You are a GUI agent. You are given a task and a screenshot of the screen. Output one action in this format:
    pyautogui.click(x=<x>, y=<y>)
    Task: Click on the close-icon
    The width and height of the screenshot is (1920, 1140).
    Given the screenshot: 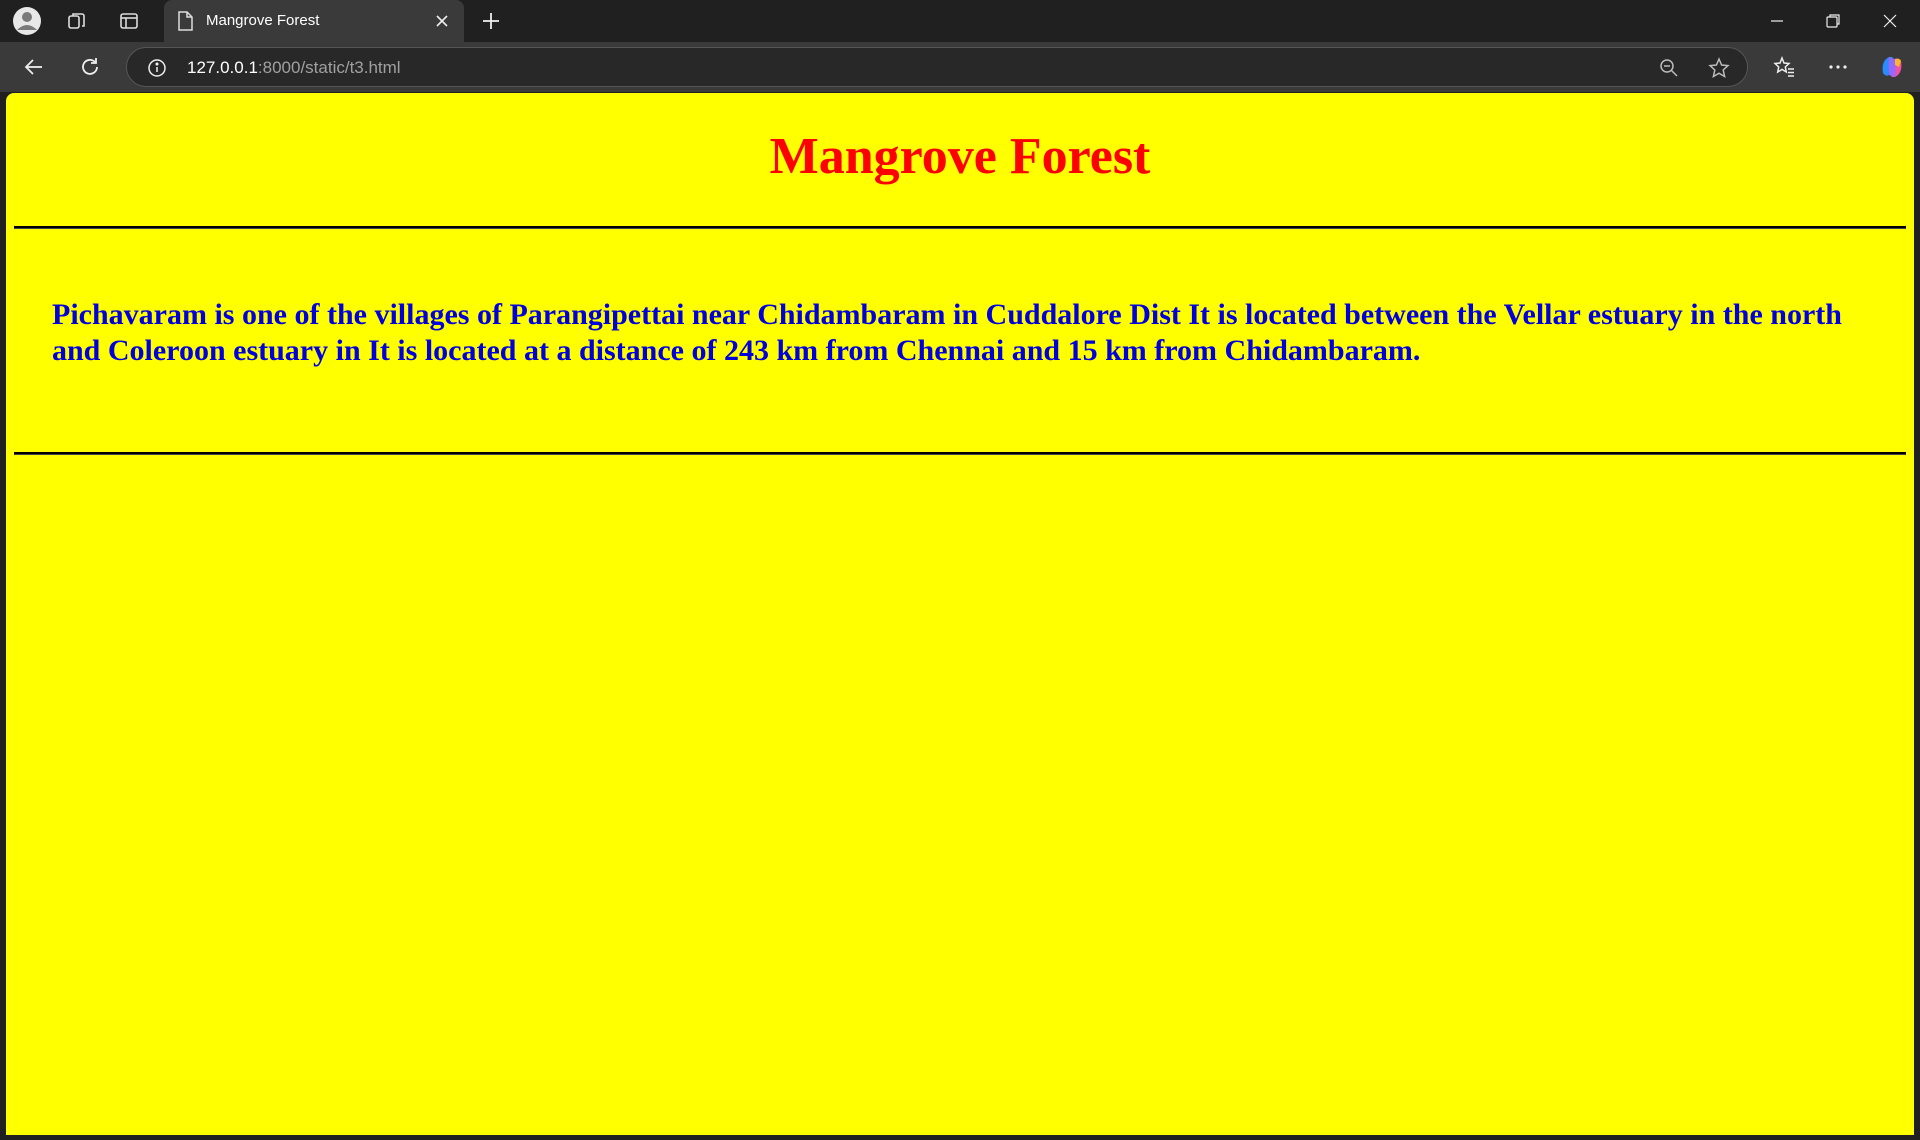 What is the action you would take?
    pyautogui.click(x=442, y=21)
    